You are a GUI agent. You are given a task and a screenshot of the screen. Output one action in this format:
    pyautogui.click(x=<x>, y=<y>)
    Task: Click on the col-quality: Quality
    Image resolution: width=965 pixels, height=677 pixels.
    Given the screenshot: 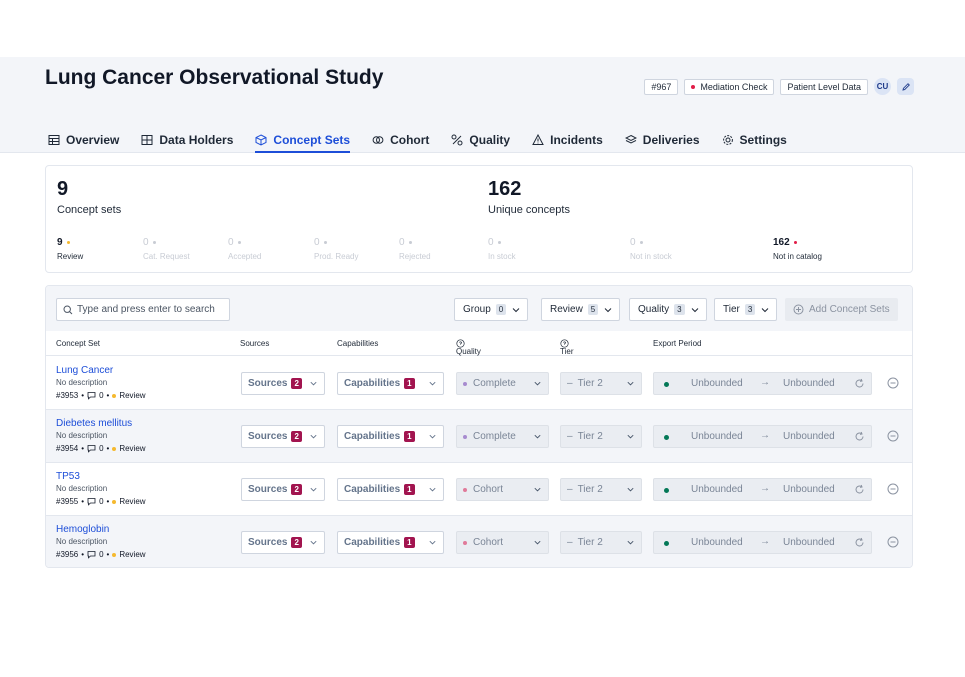 What is the action you would take?
    pyautogui.click(x=468, y=347)
    